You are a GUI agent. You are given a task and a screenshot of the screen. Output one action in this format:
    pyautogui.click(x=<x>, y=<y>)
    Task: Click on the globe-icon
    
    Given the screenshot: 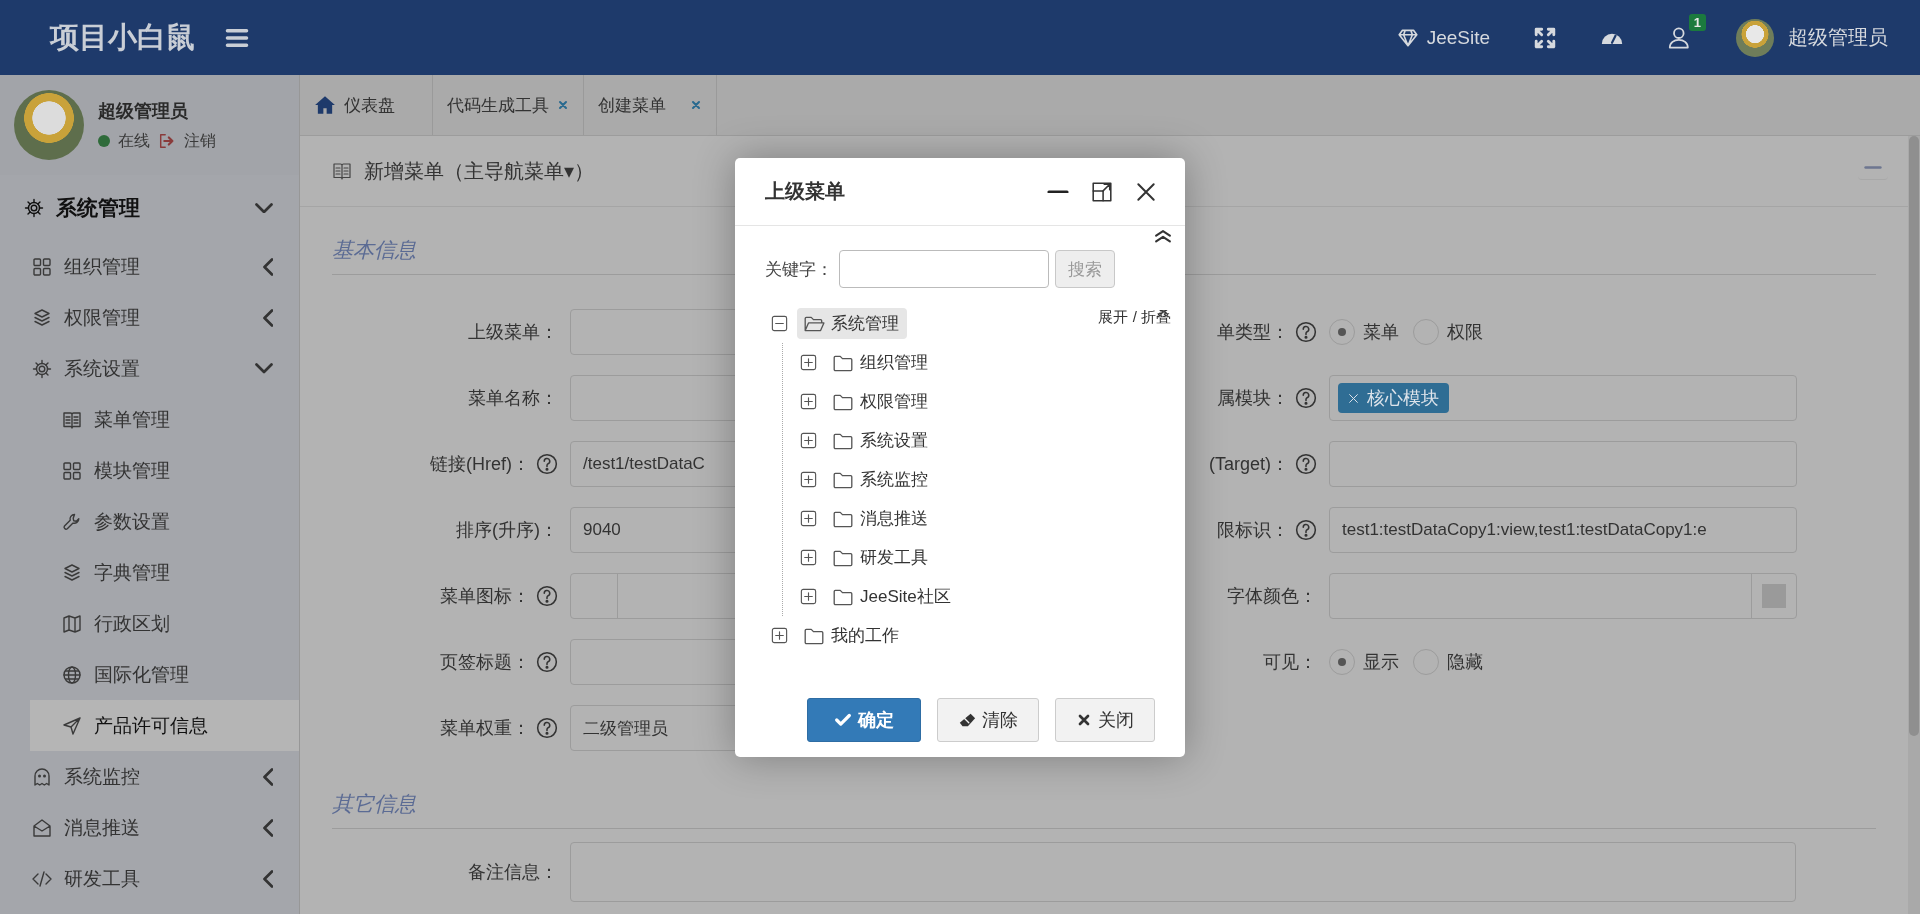 What is the action you would take?
    pyautogui.click(x=72, y=674)
    